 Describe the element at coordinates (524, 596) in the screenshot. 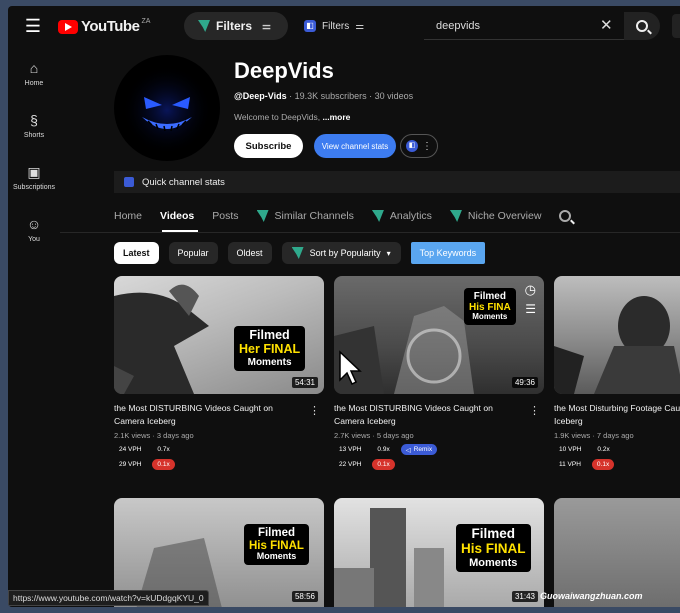

I see `video-duration: 31:43` at that location.